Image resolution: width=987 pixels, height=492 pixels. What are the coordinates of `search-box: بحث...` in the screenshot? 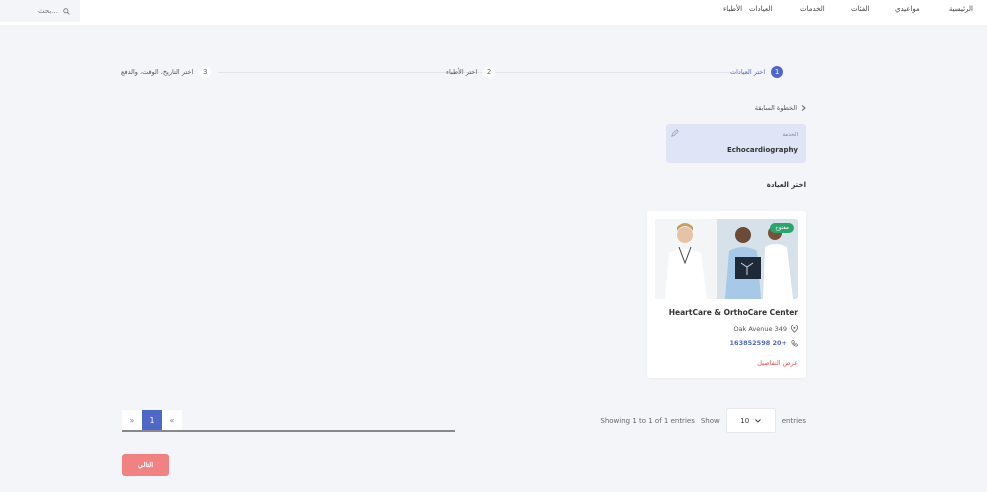 It's located at (40, 11).